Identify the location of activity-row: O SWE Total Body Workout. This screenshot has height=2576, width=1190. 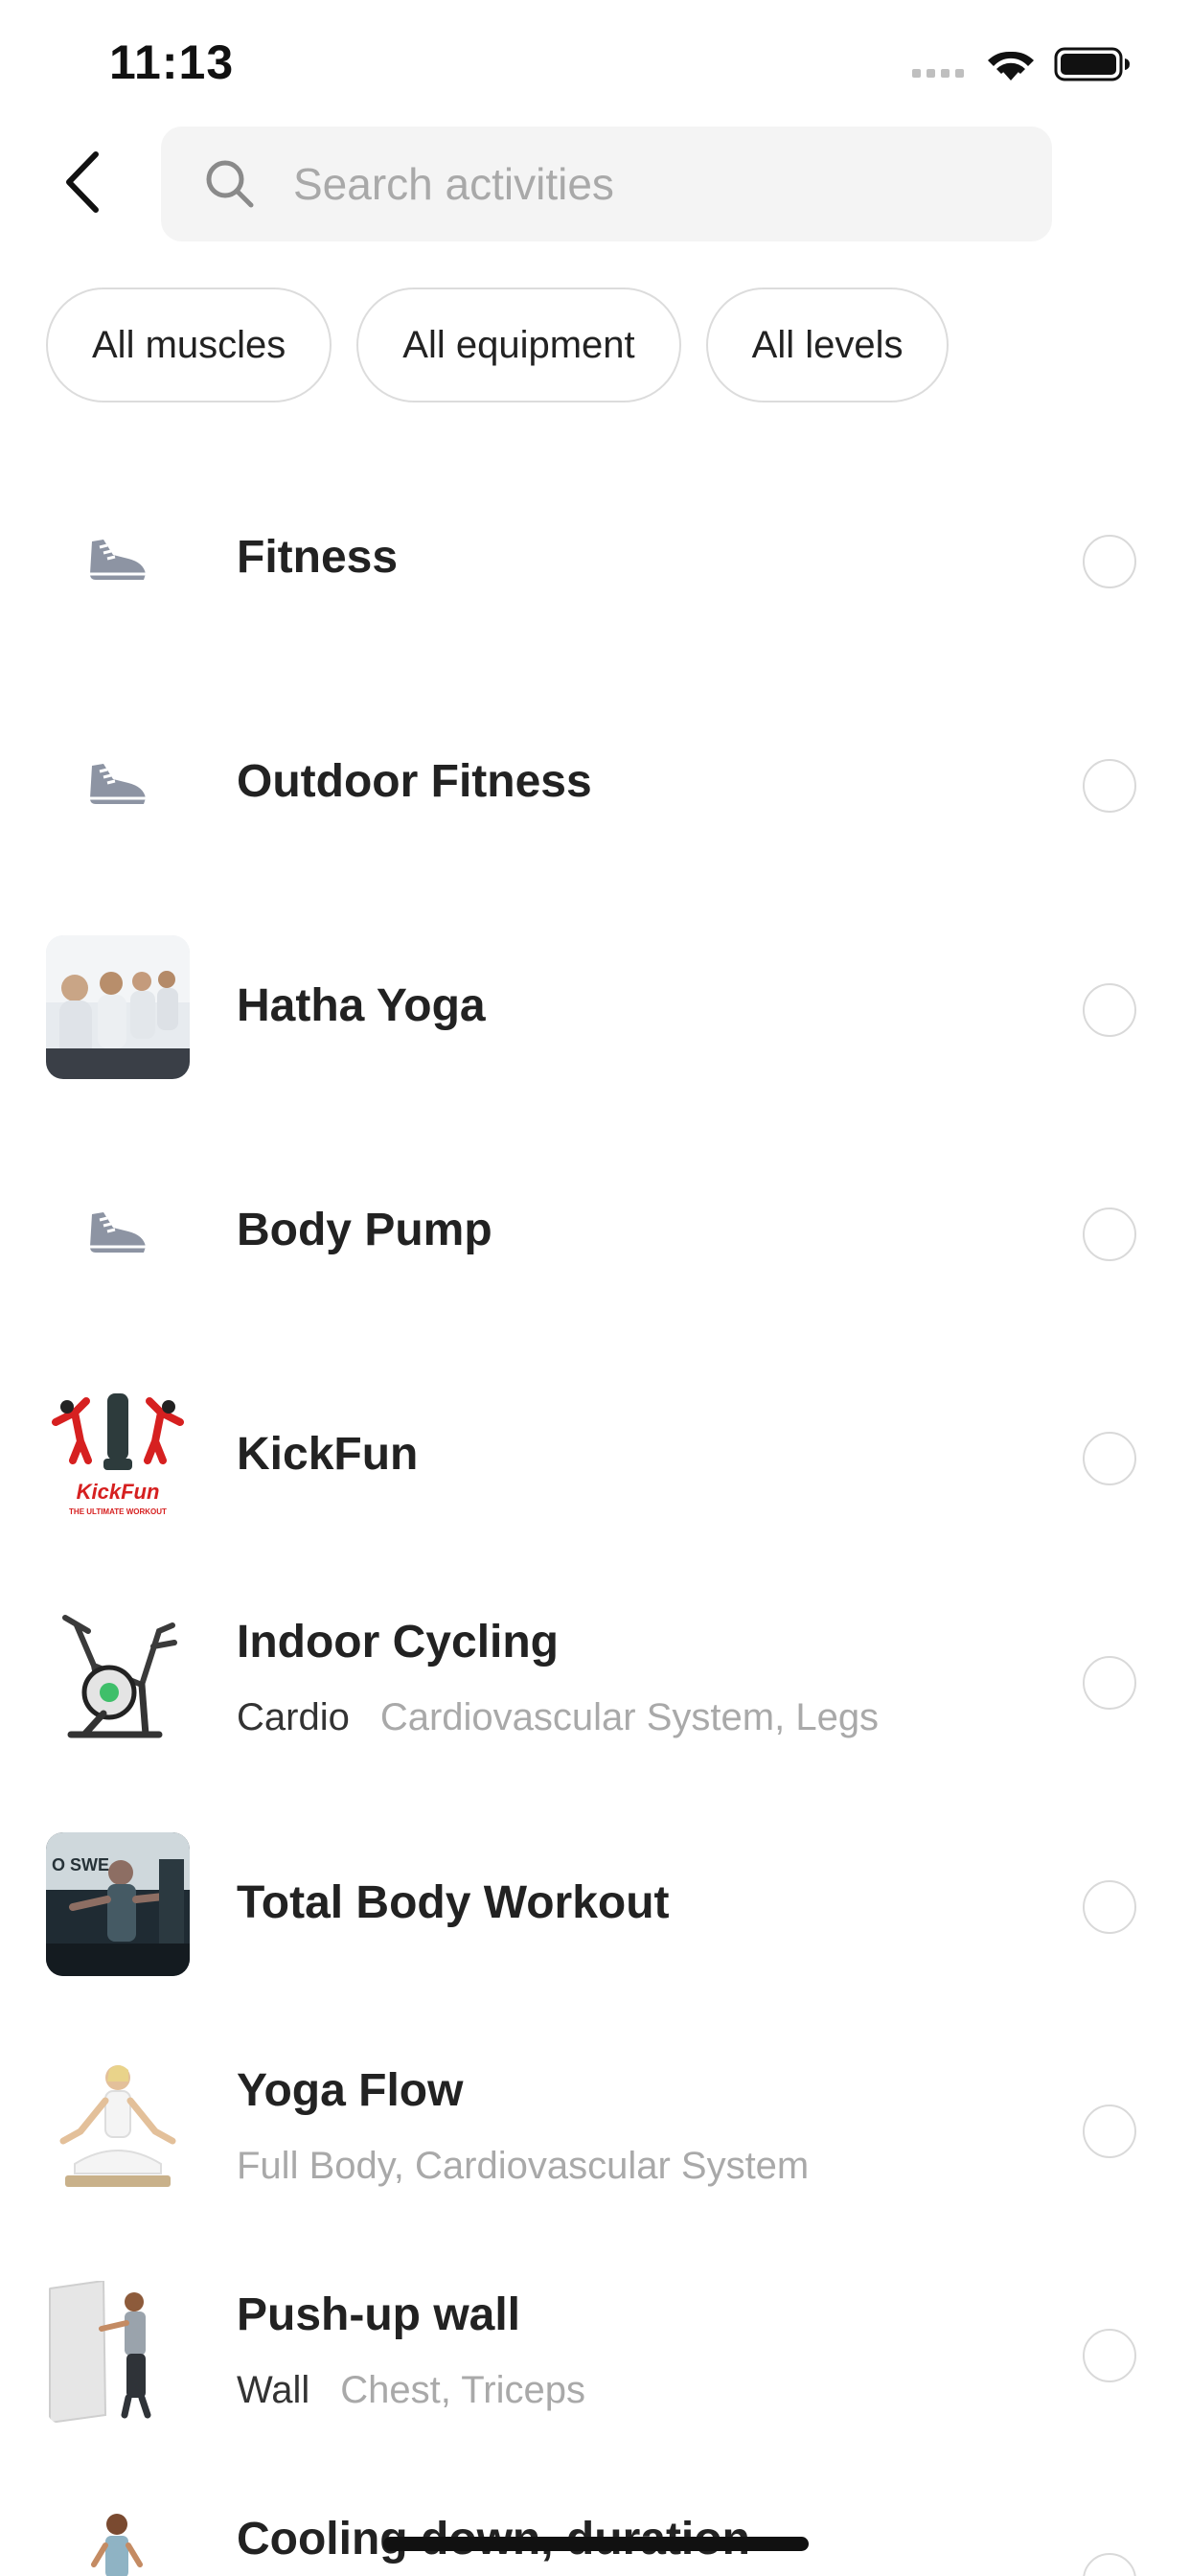
(595, 1904).